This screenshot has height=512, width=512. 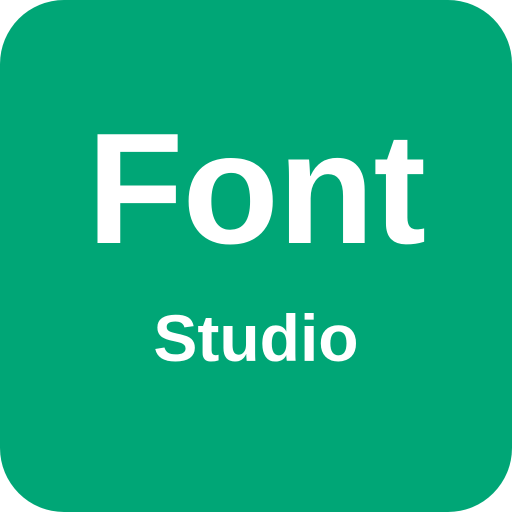 What do you see at coordinates (256, 338) in the screenshot?
I see `app-name-secondary: Studio` at bounding box center [256, 338].